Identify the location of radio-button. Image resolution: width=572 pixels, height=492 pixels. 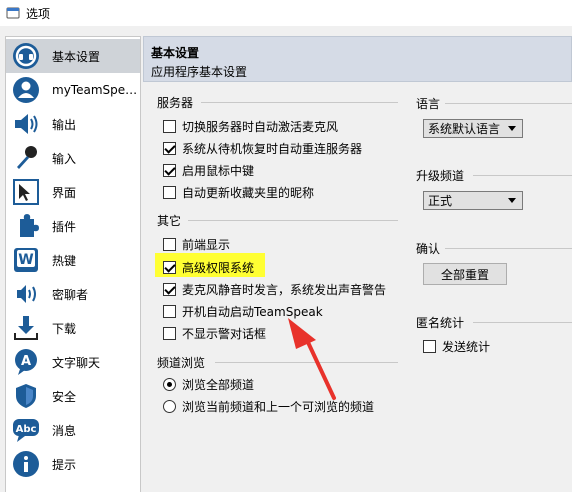
(169, 384).